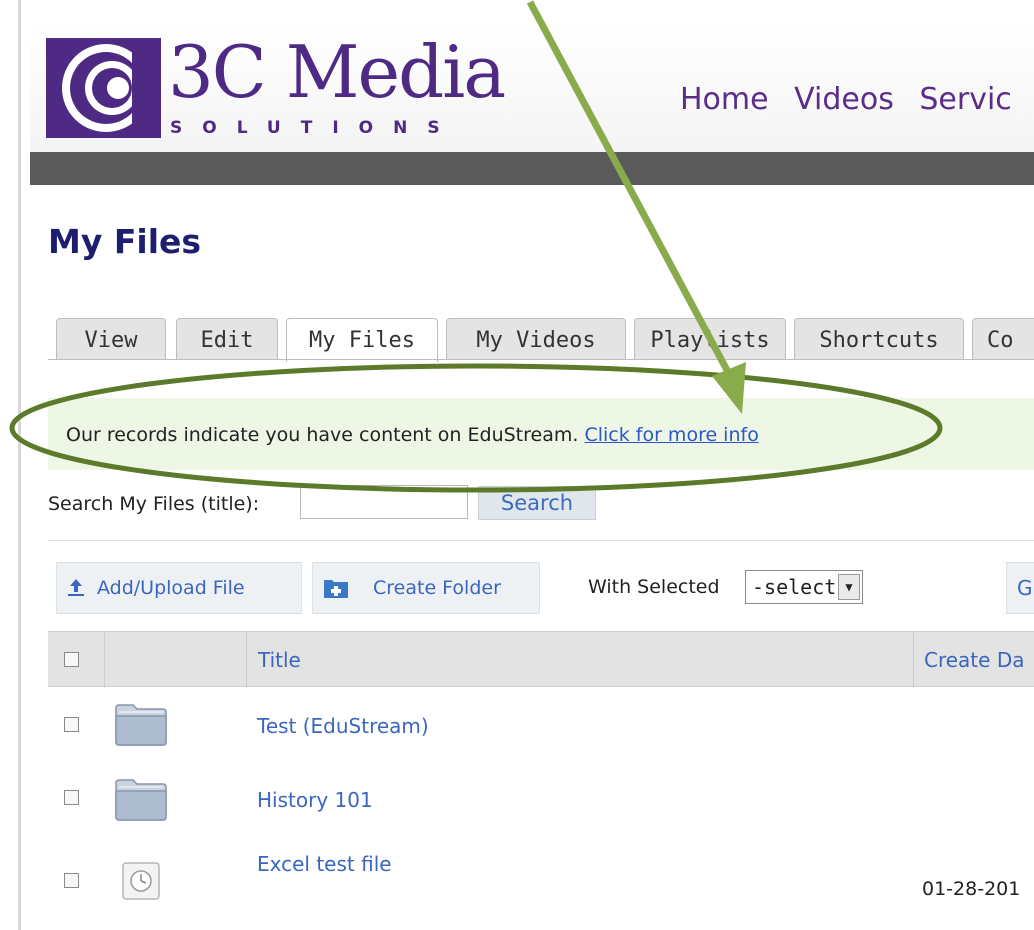 Image resolution: width=1034 pixels, height=930 pixels. Describe the element at coordinates (879, 339) in the screenshot. I see `tab-shortcuts: Shortcuts` at that location.